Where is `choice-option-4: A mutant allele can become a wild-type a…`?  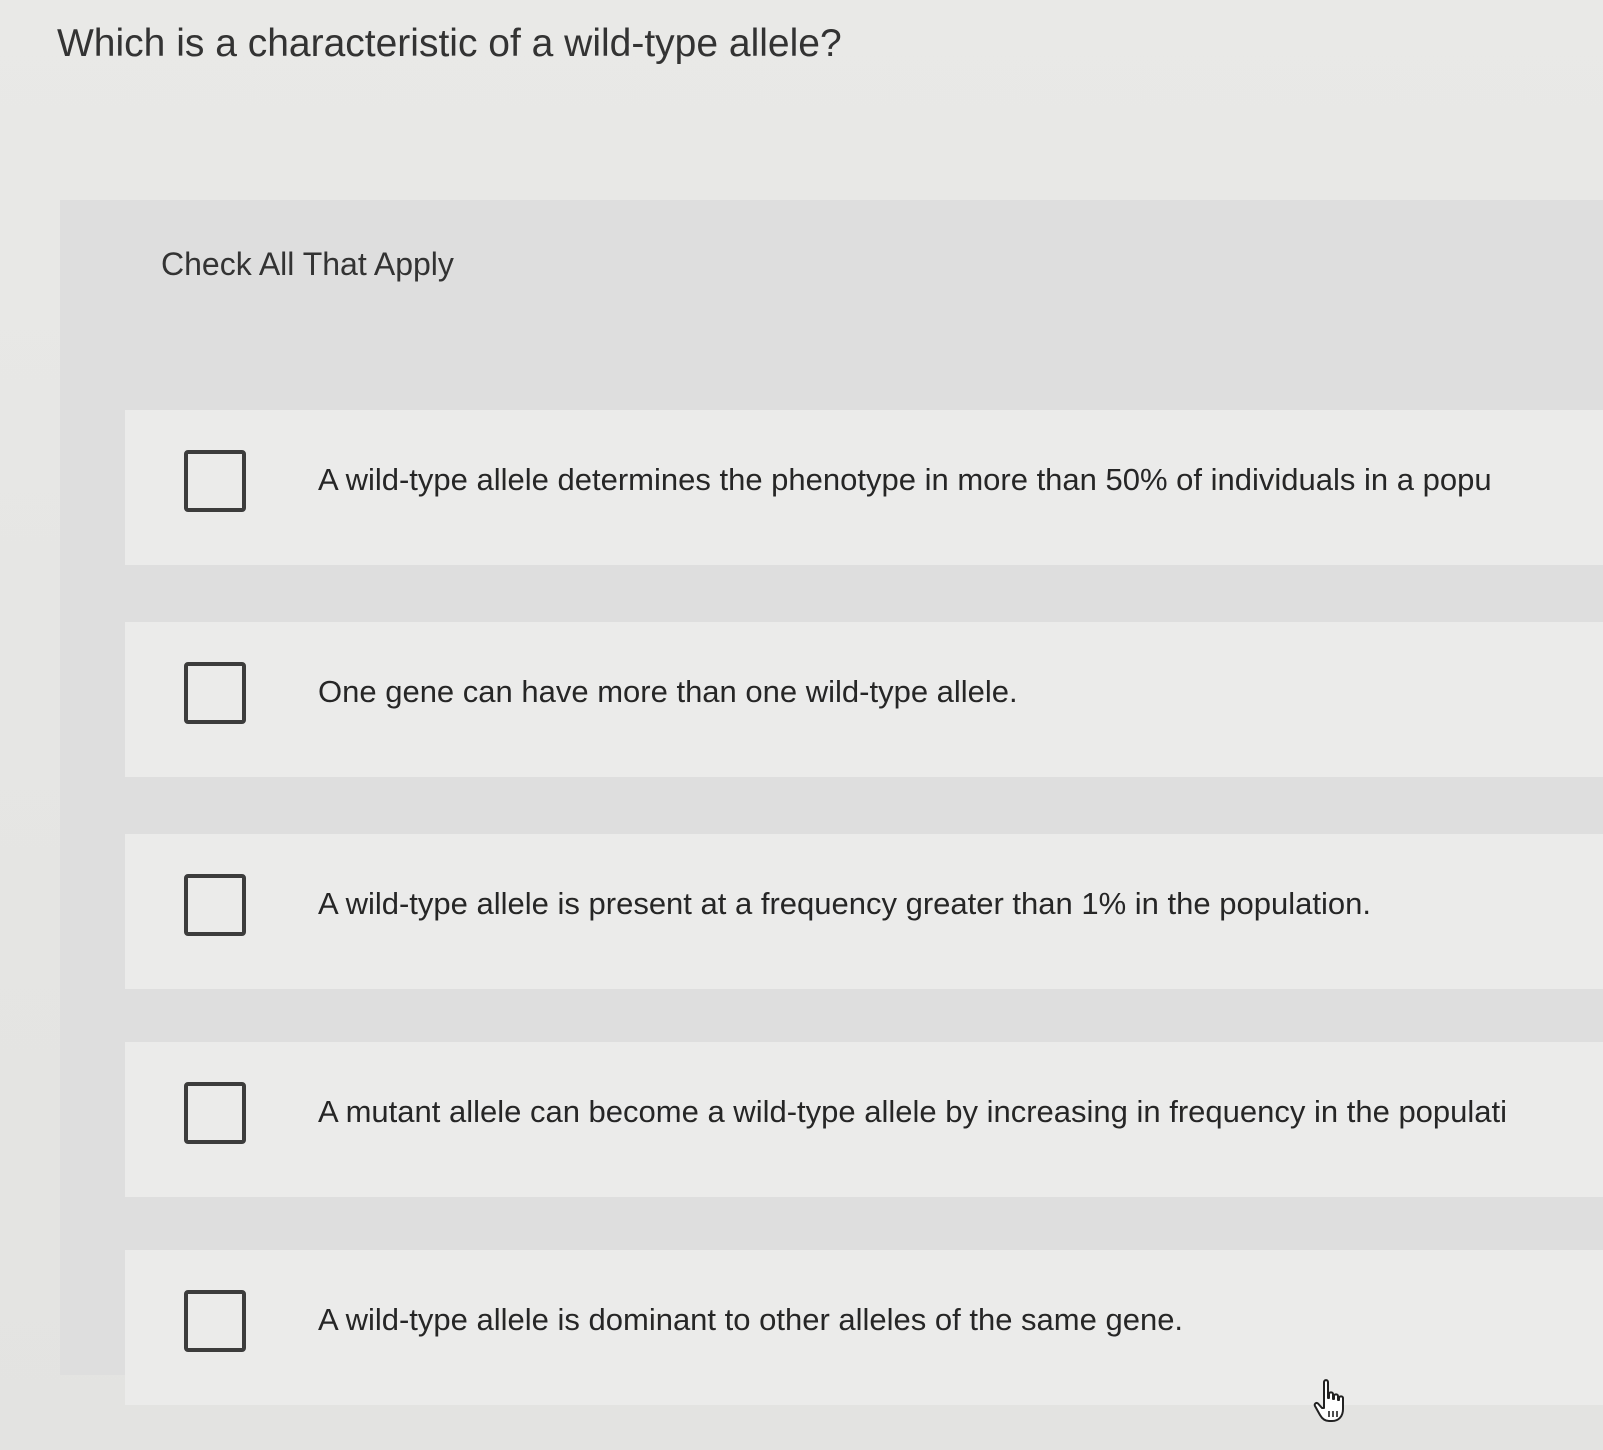 choice-option-4: A mutant allele can become a wild-type a… is located at coordinates (864, 1119).